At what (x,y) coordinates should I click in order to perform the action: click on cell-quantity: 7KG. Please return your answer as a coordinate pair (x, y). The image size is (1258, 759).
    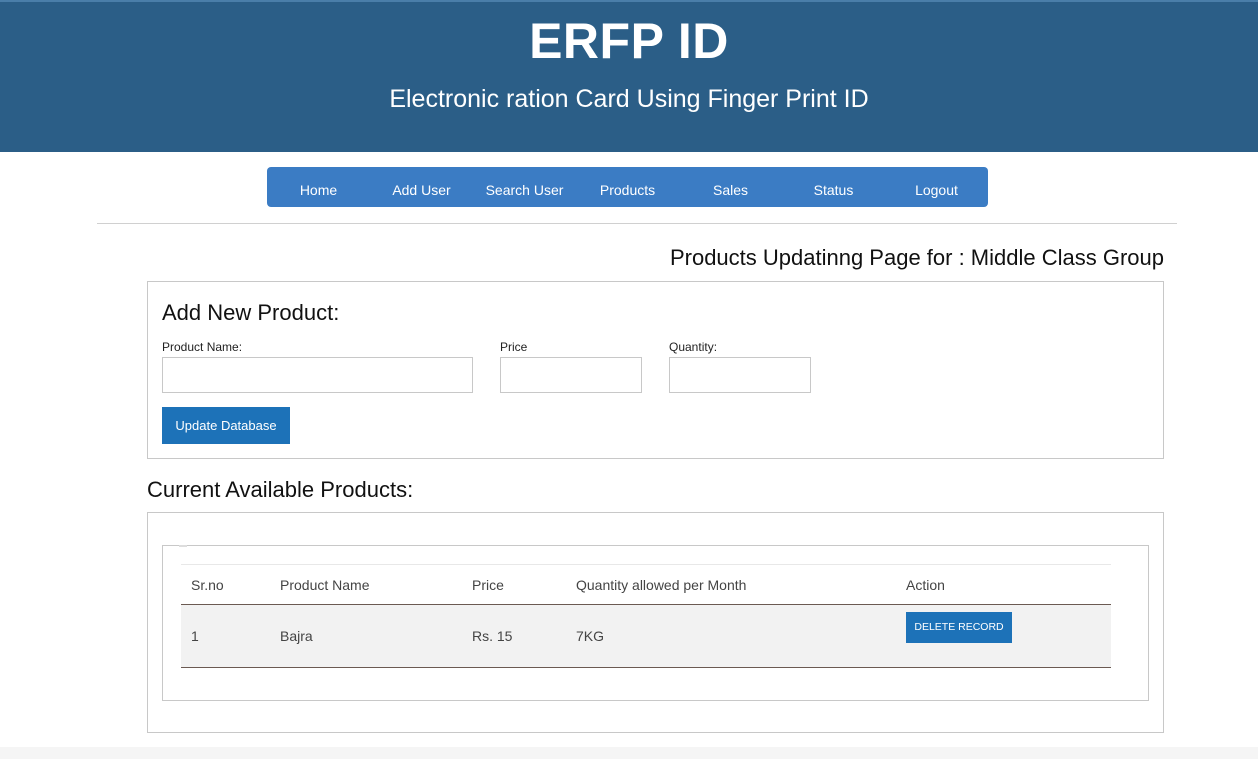
    Looking at the image, I should click on (590, 636).